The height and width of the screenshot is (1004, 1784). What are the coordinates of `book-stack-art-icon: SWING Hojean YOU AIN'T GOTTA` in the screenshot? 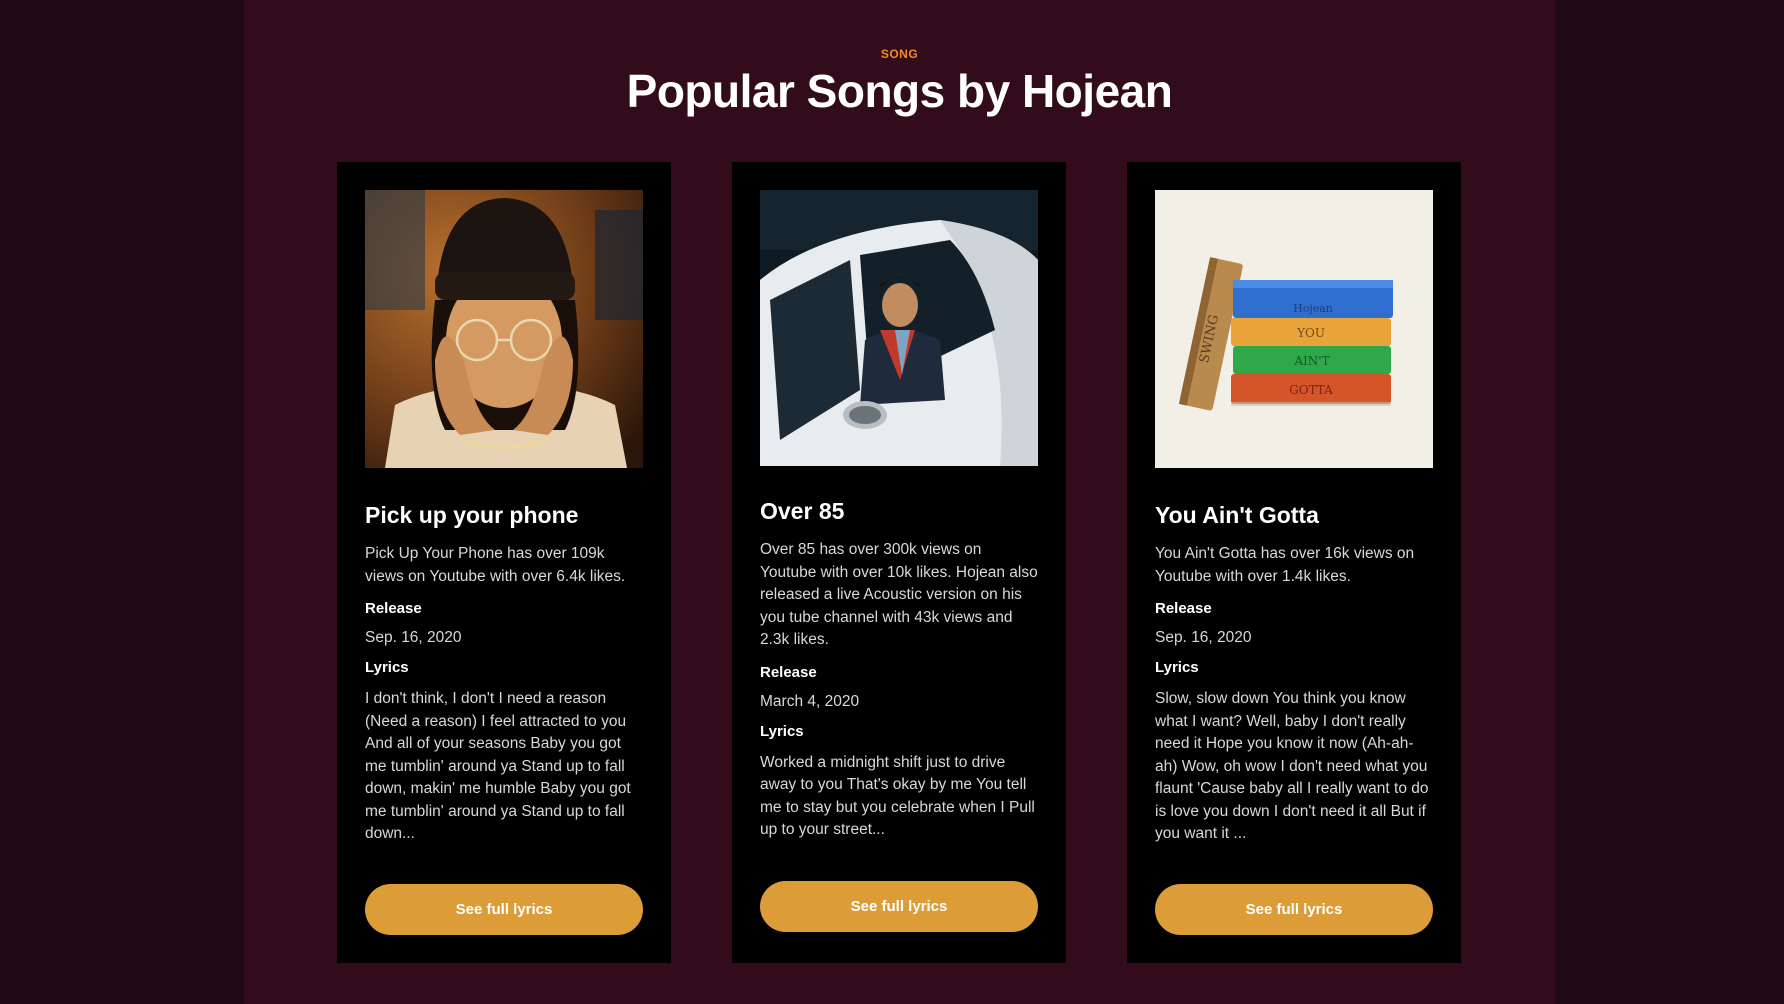 It's located at (1294, 329).